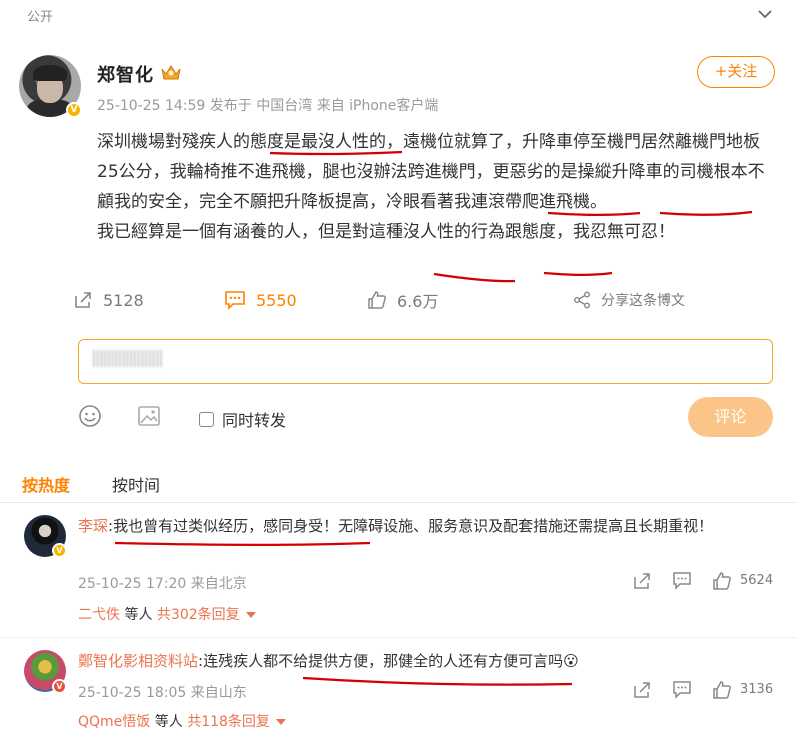  What do you see at coordinates (125, 74) in the screenshot?
I see `author-name: 郑智化` at bounding box center [125, 74].